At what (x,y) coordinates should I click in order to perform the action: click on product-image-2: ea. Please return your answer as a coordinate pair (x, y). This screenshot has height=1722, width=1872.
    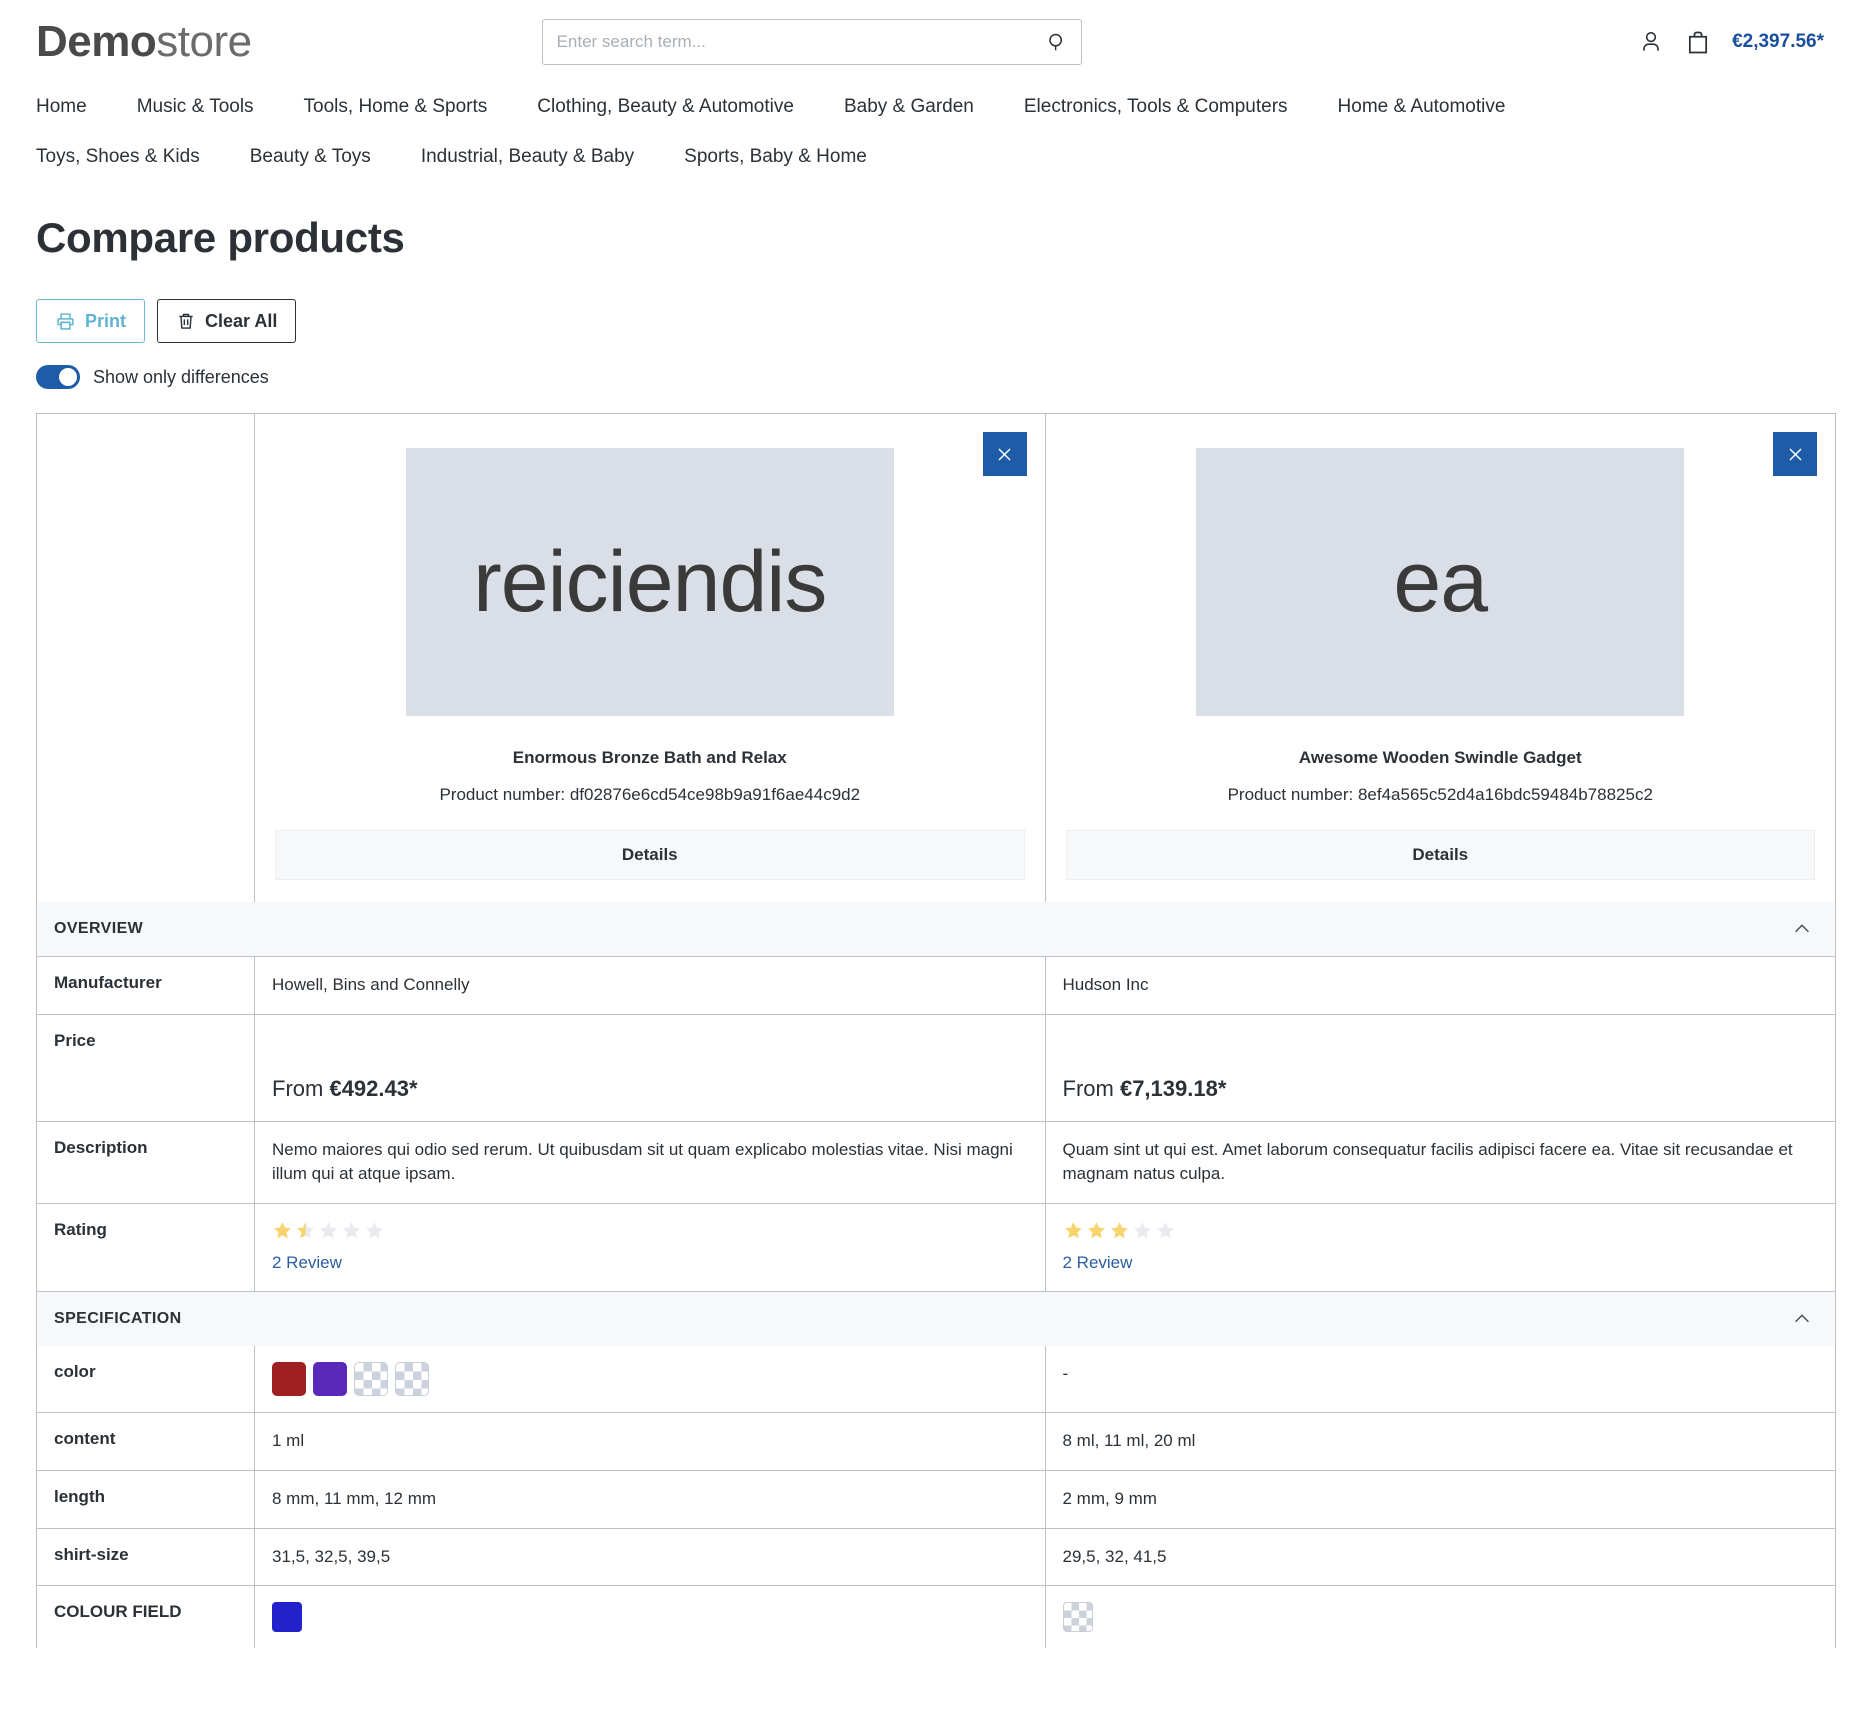
    Looking at the image, I should click on (1440, 582).